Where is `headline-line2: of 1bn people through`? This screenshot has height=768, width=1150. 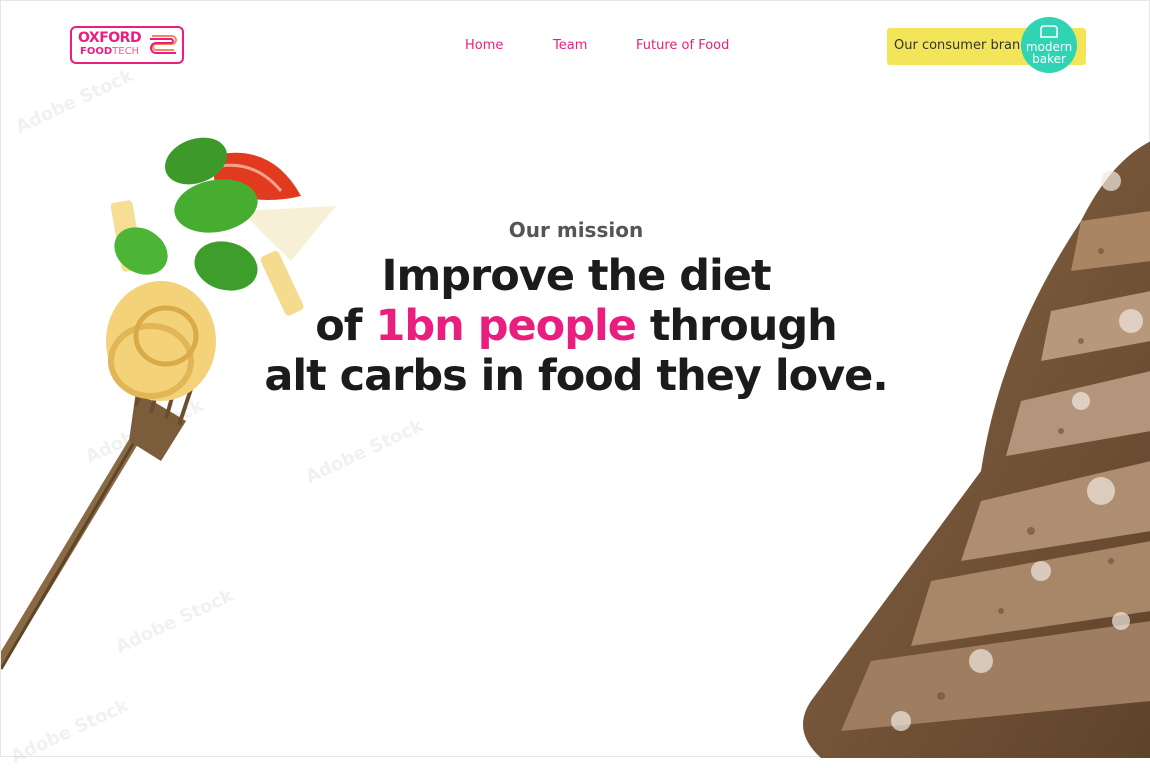 headline-line2: of 1bn people through is located at coordinates (575, 326).